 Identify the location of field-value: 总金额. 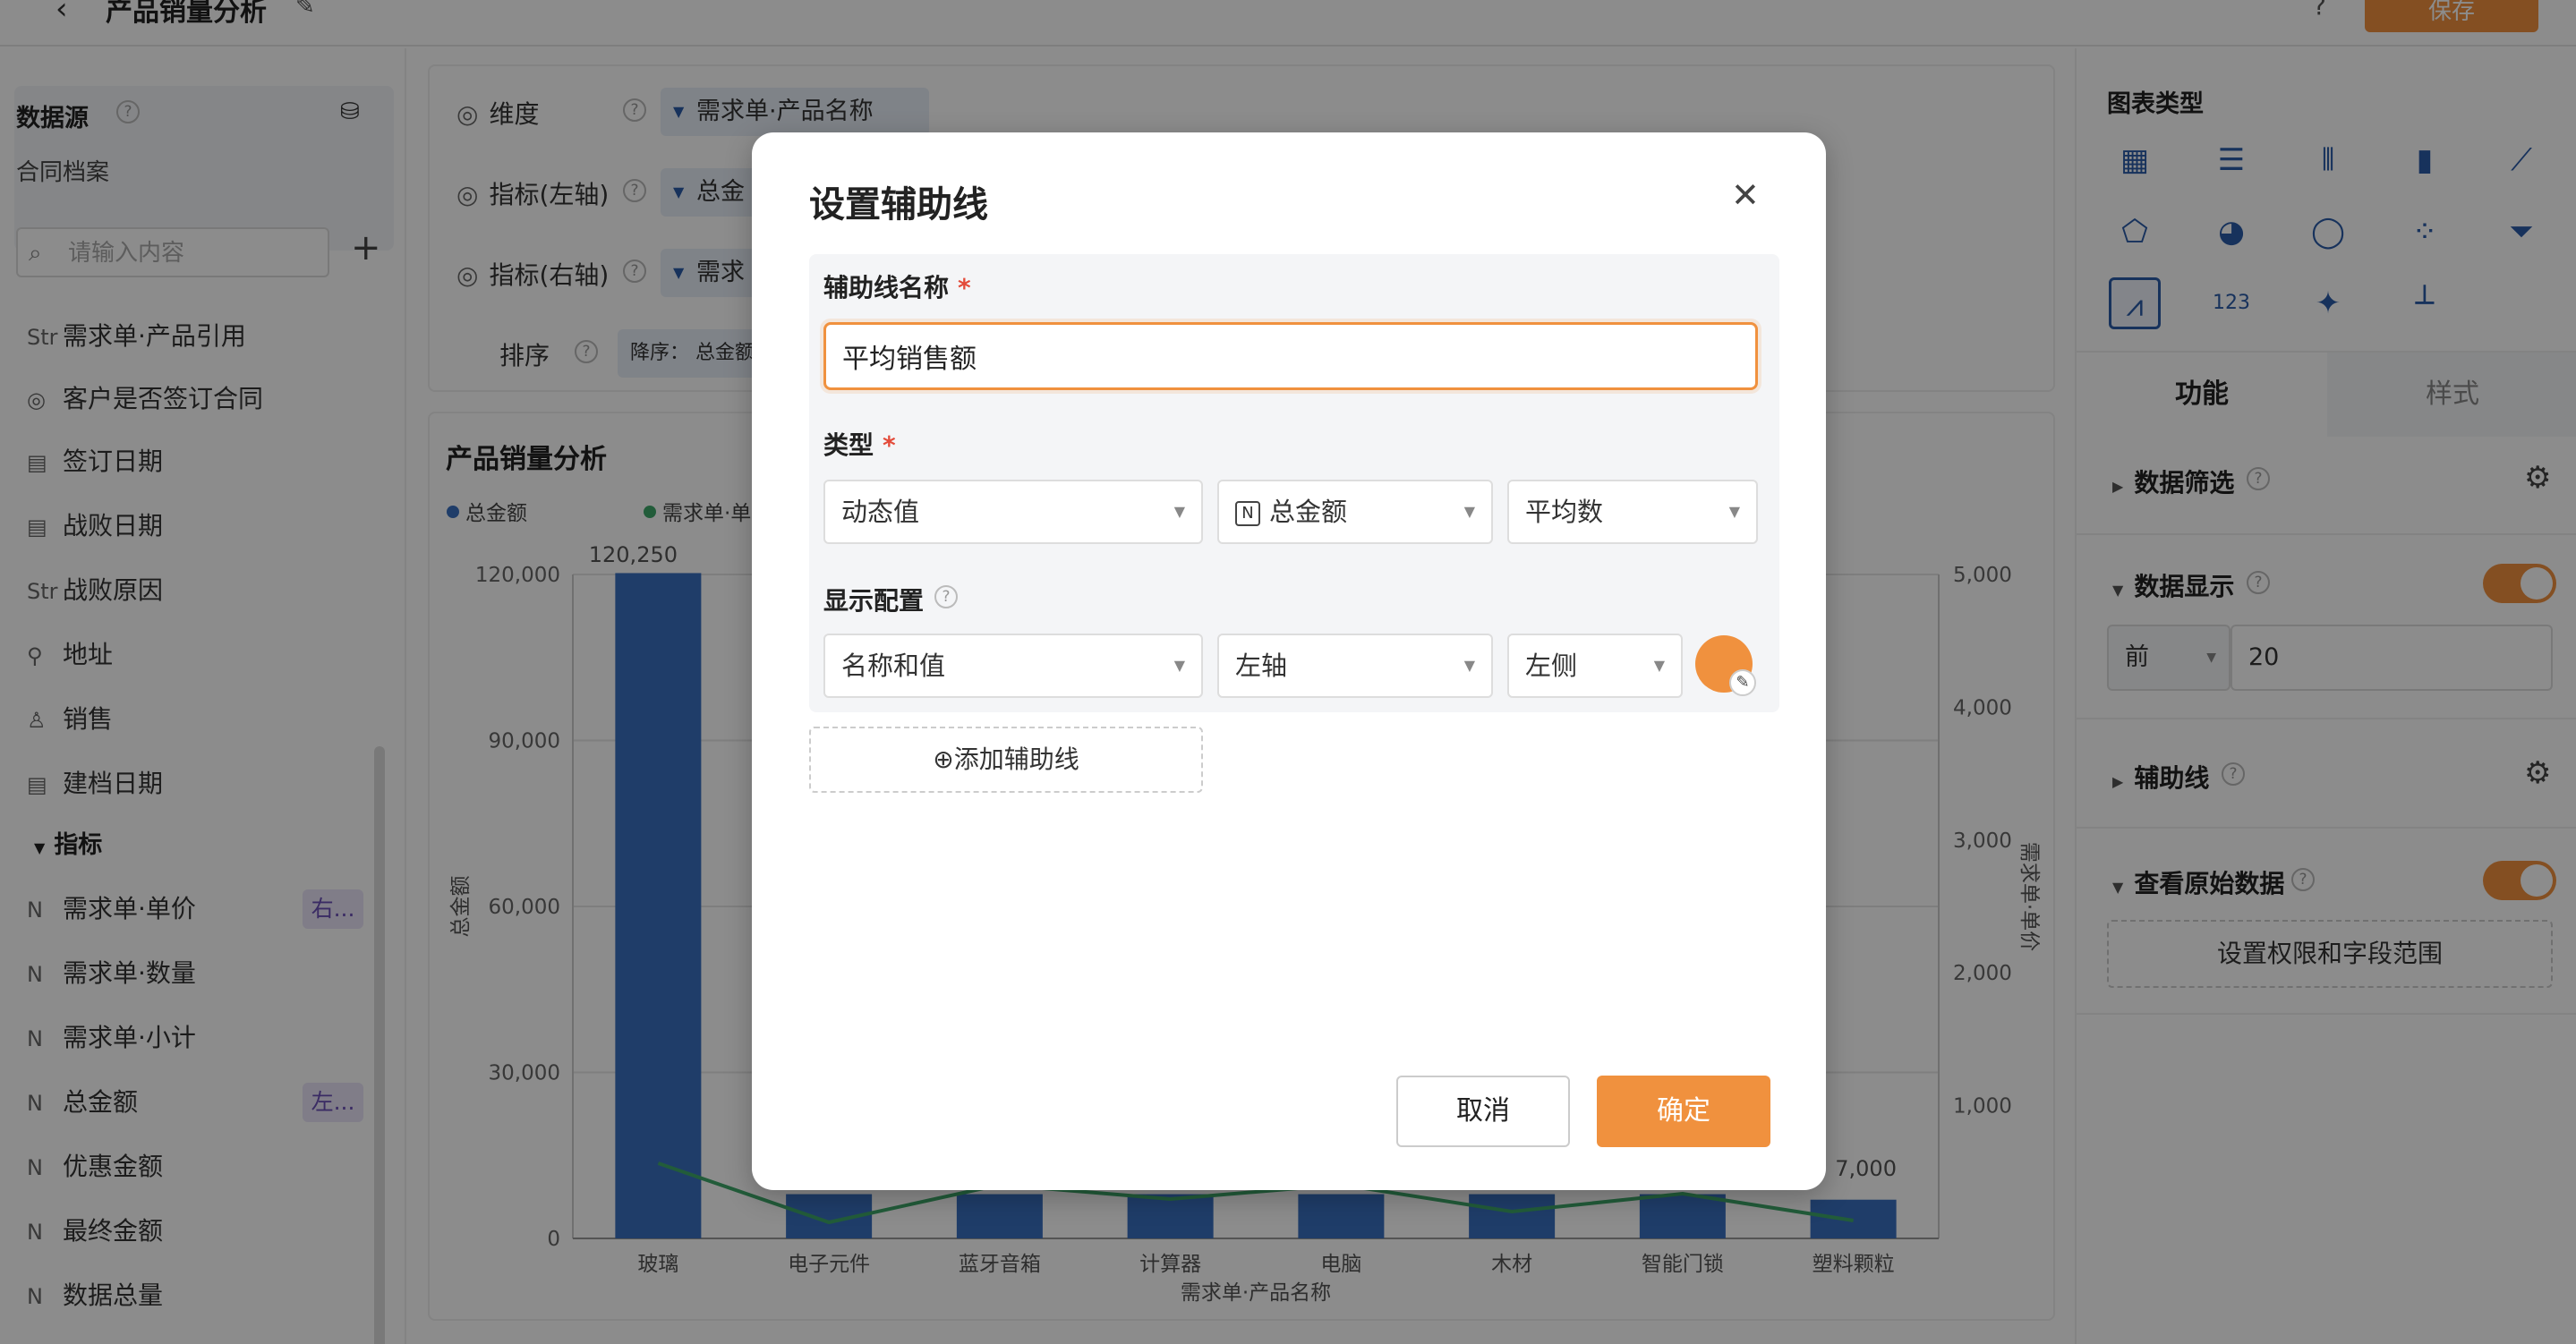
(1308, 512).